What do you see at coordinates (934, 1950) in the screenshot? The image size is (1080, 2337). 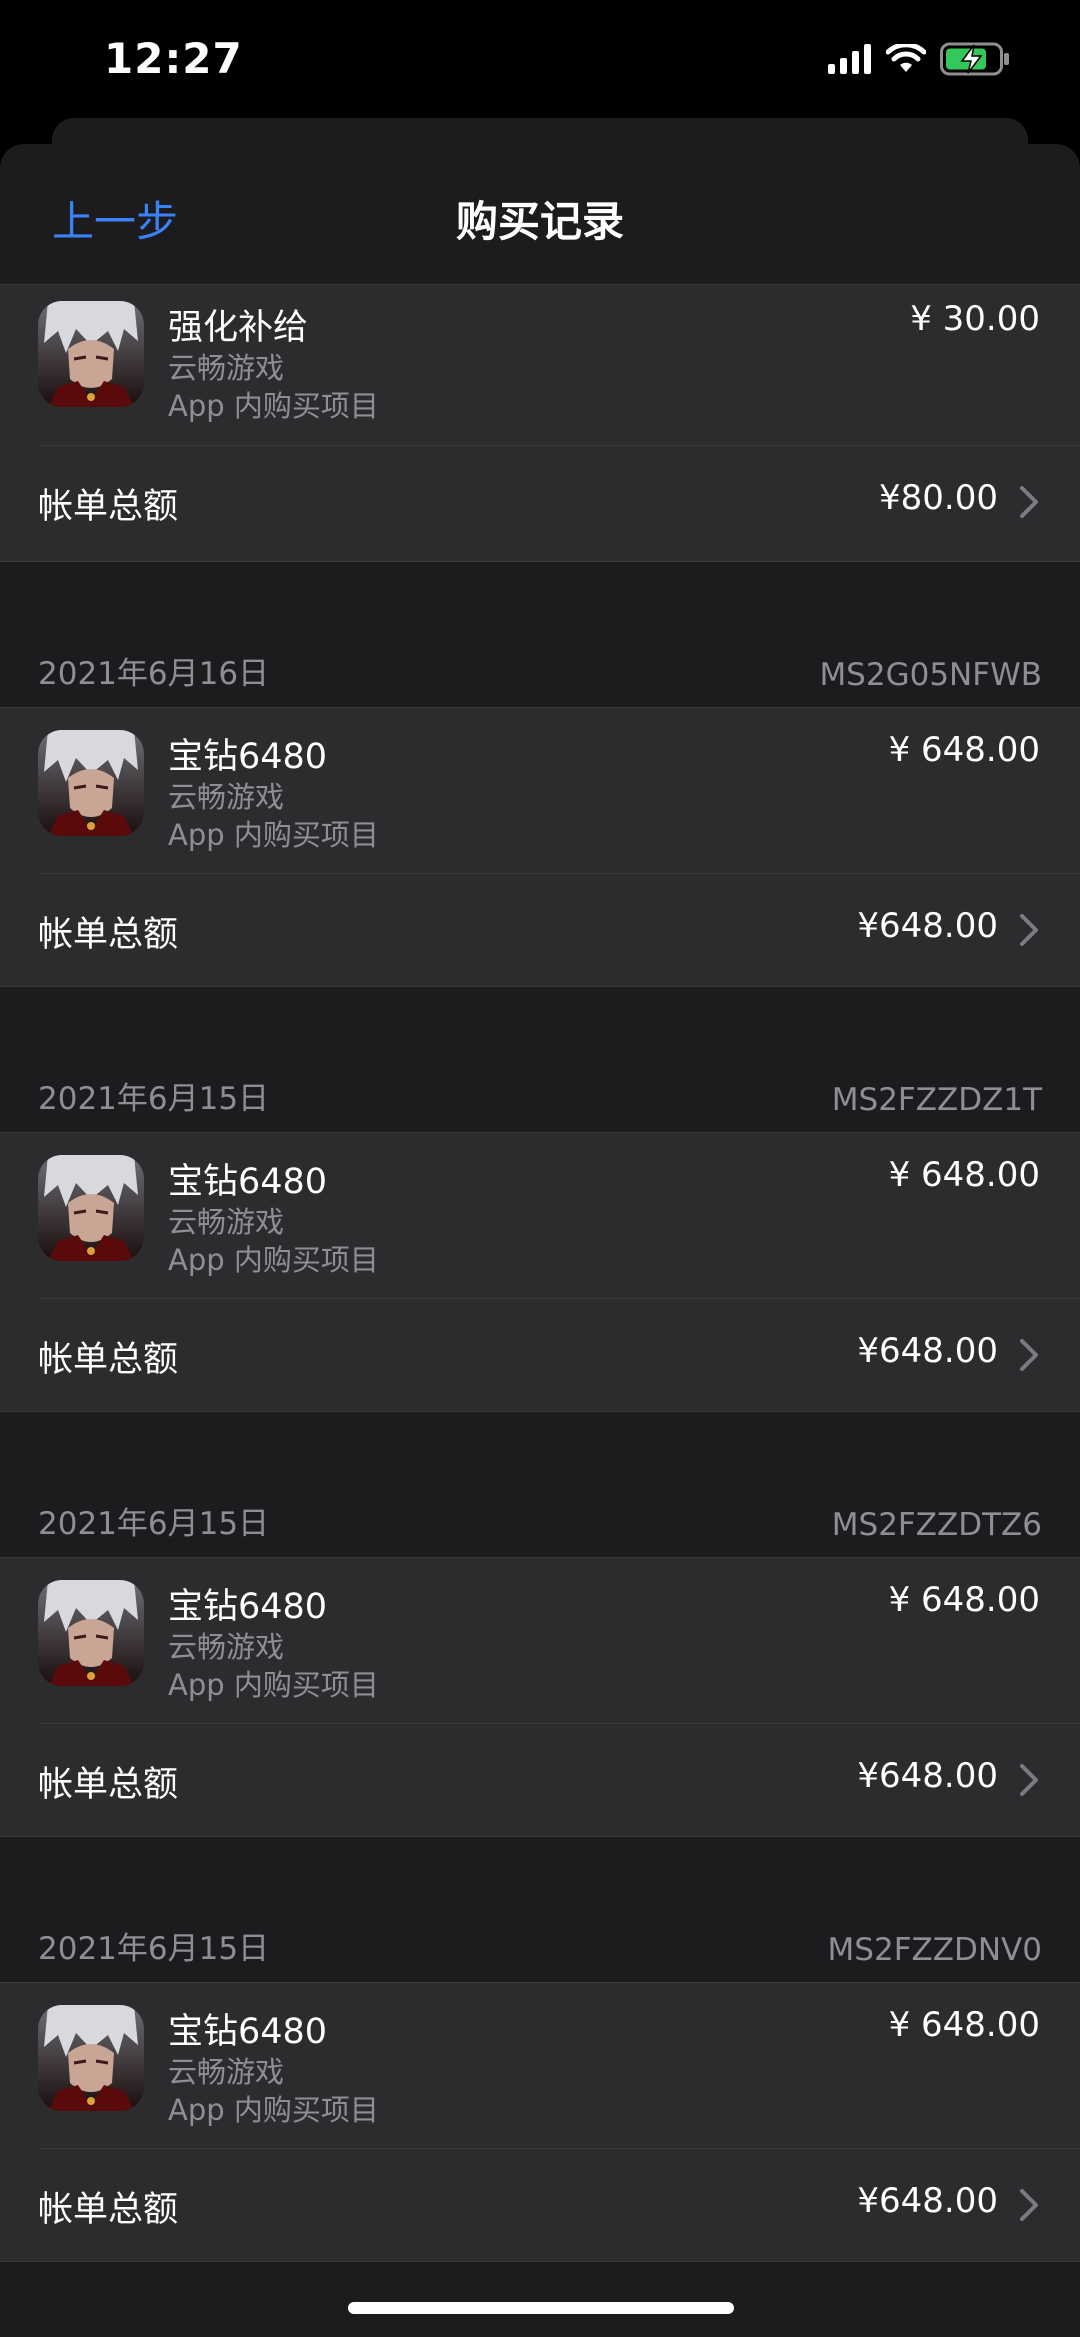 I see `order-id: MS2FZZDNV0` at bounding box center [934, 1950].